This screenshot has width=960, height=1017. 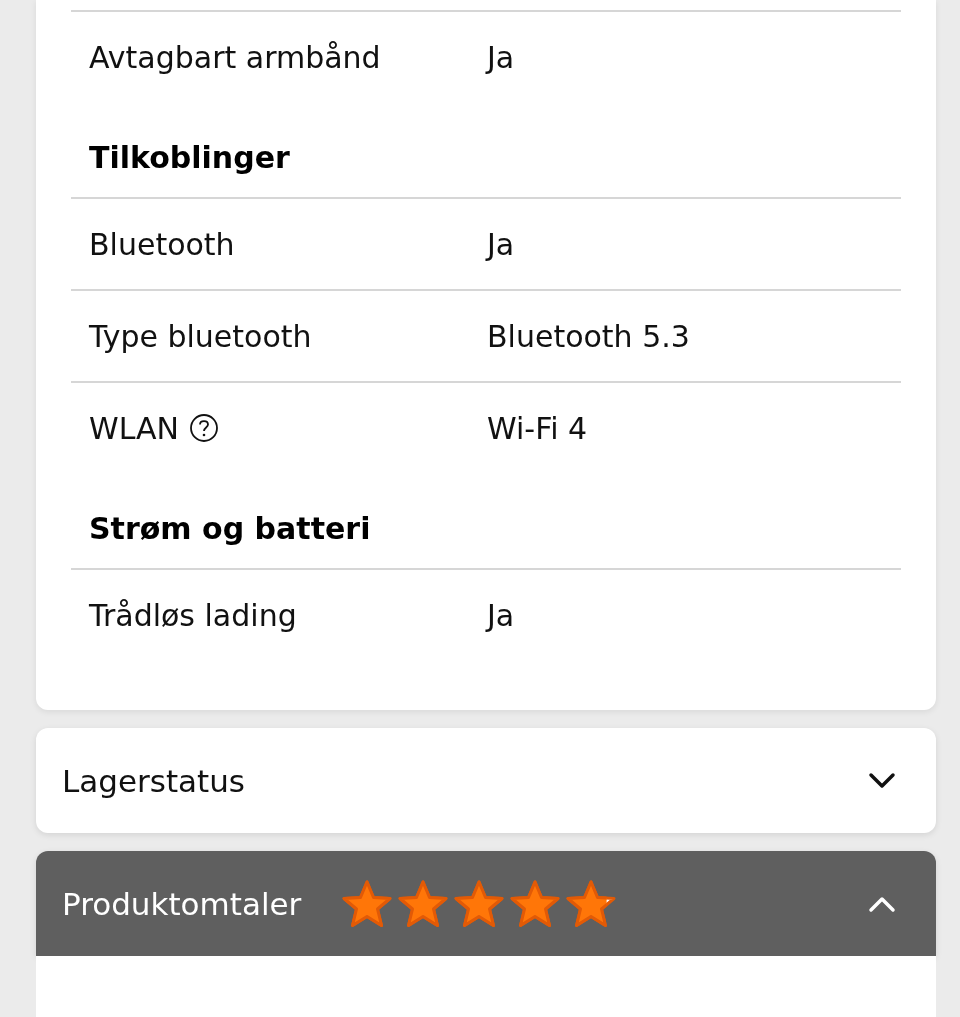 What do you see at coordinates (162, 244) in the screenshot?
I see `spec-label: Bluetooth` at bounding box center [162, 244].